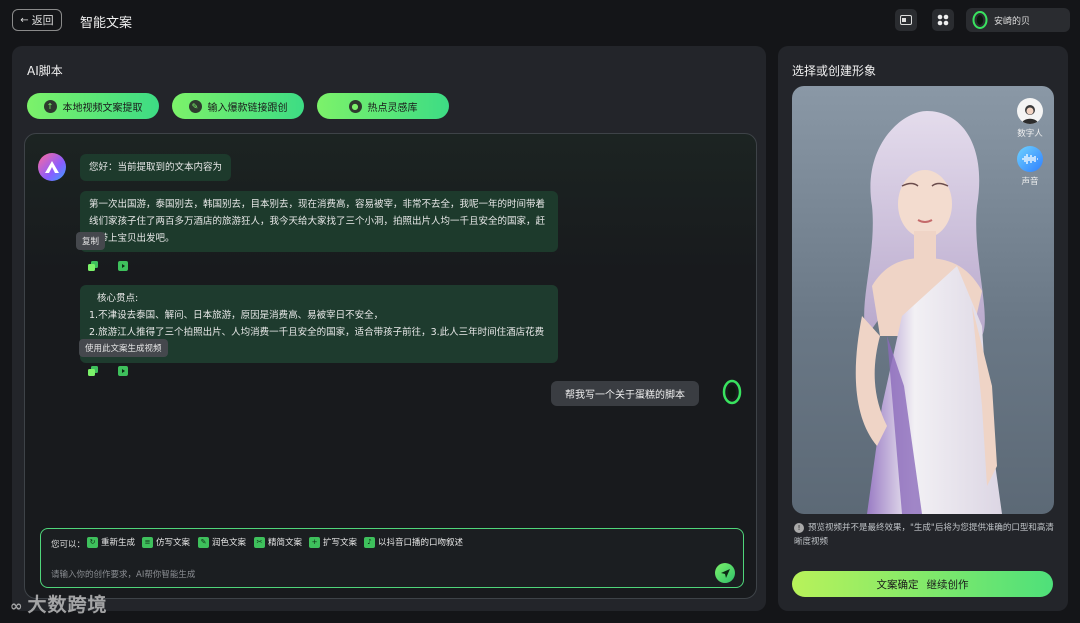 This screenshot has height=623, width=1080. What do you see at coordinates (259, 542) in the screenshot?
I see `scissors-icon: ✂` at bounding box center [259, 542].